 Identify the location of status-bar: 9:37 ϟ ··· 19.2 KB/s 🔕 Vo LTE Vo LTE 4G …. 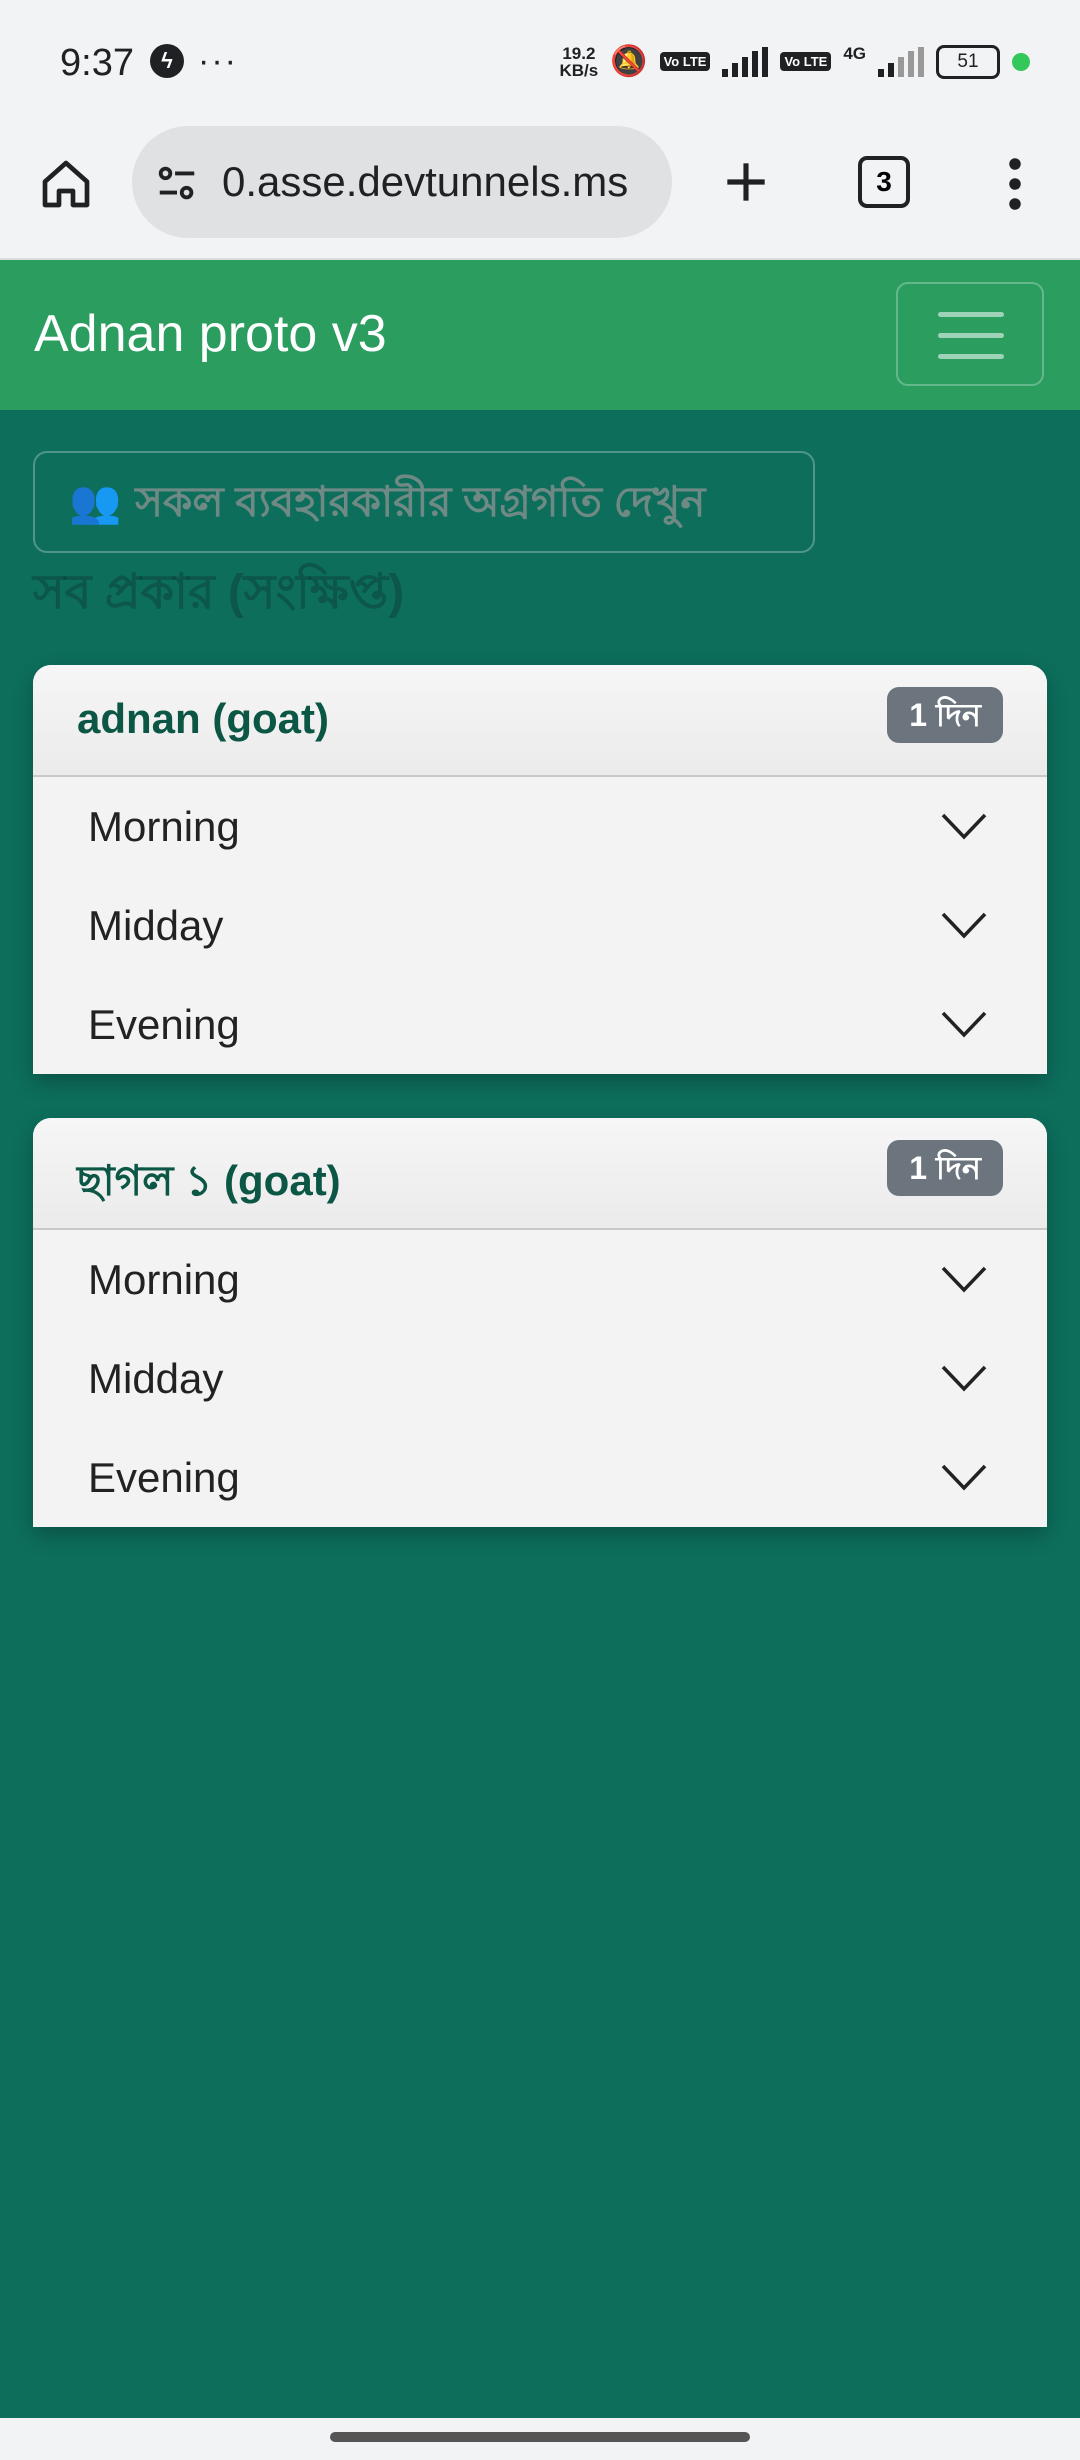
(540, 62).